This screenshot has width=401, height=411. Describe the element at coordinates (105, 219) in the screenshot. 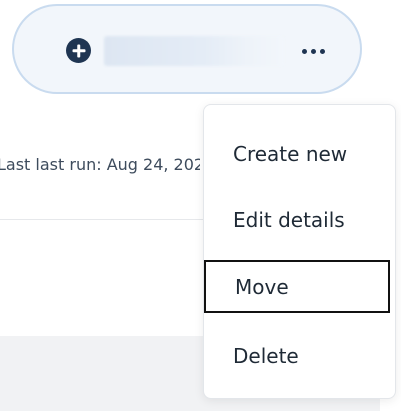

I see `divider` at that location.